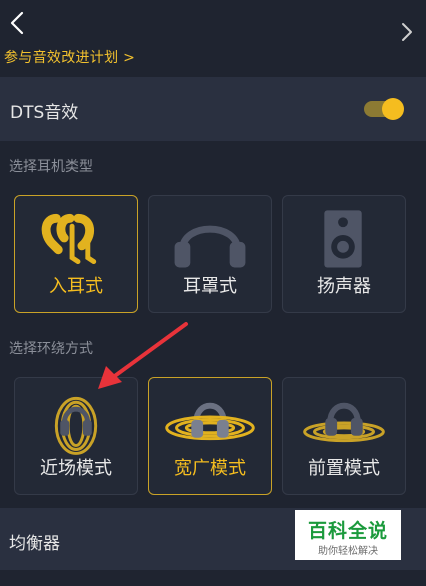 This screenshot has width=426, height=586. I want to click on equalizer-label: 均衡器, so click(34, 544).